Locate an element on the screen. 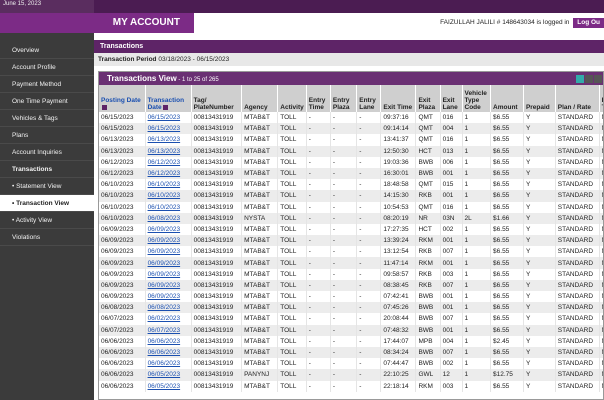 Image resolution: width=604 pixels, height=400 pixels. col-header-transaction-date: Transaction Date is located at coordinates (168, 98).